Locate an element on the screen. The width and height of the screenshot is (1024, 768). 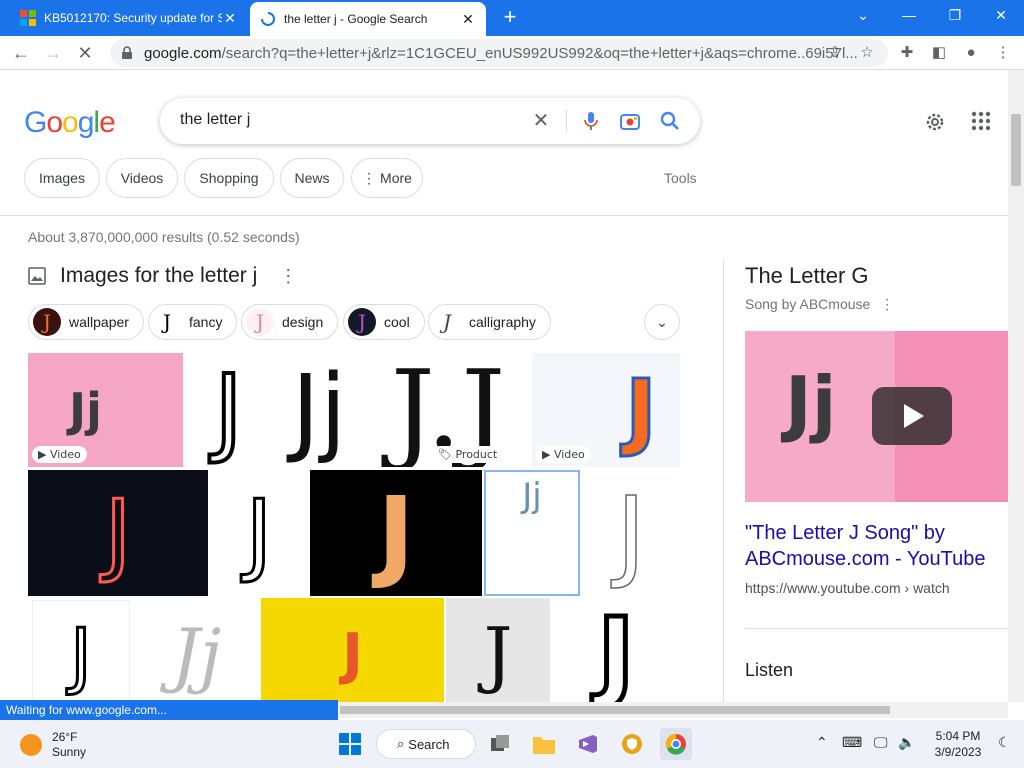
vertical-scrollbar is located at coordinates (1016, 386).